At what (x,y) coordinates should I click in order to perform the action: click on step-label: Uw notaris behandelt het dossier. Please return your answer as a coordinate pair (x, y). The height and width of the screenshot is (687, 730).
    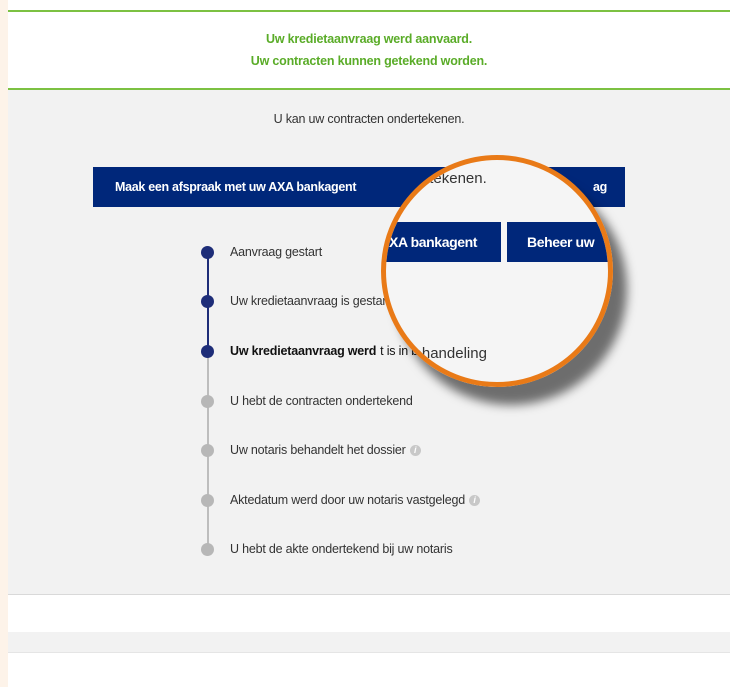
    Looking at the image, I should click on (318, 450).